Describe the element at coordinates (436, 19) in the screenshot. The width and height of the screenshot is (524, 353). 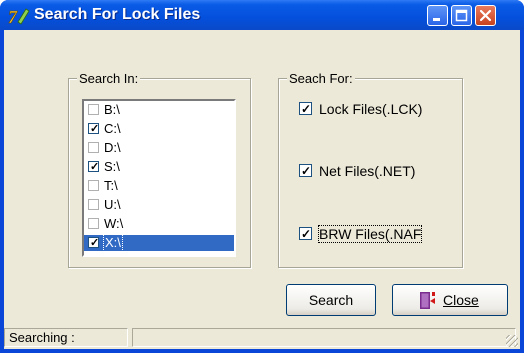
I see `minimize-icon` at that location.